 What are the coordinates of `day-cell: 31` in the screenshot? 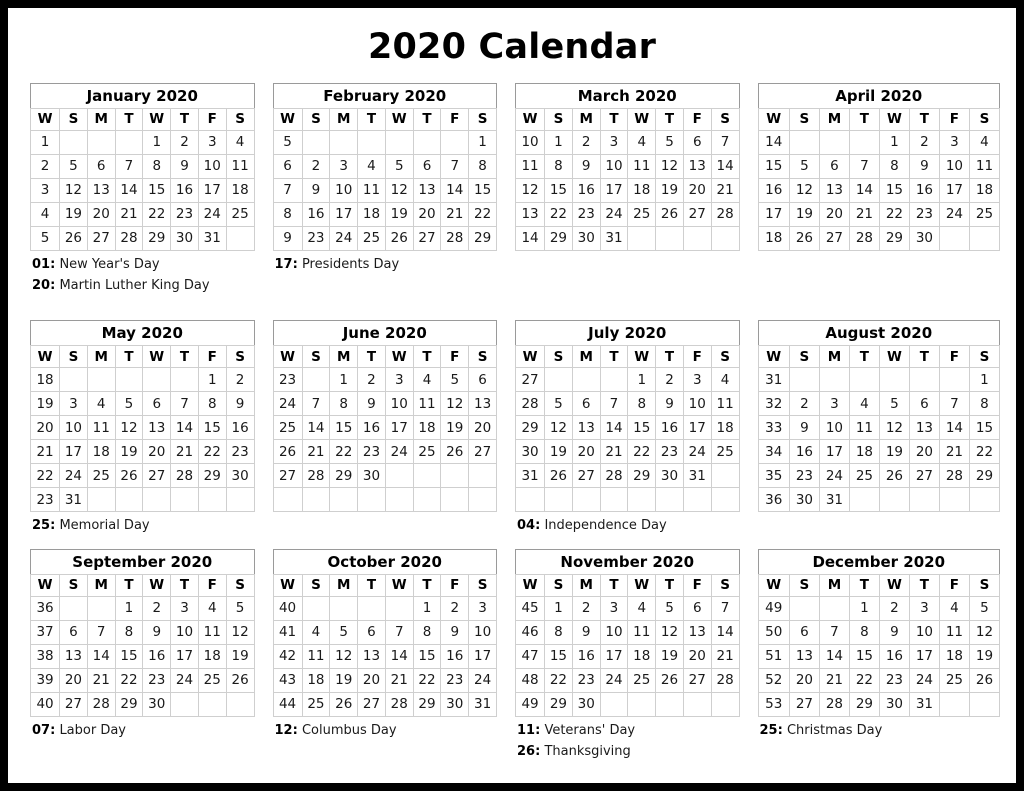 It's located at (697, 476).